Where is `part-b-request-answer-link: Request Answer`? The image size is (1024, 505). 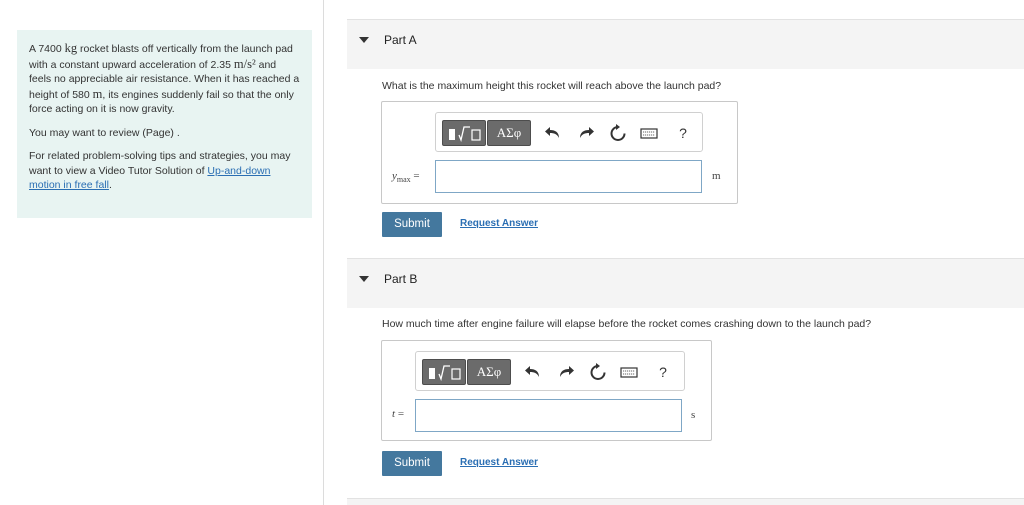
part-b-request-answer-link: Request Answer is located at coordinates (499, 462).